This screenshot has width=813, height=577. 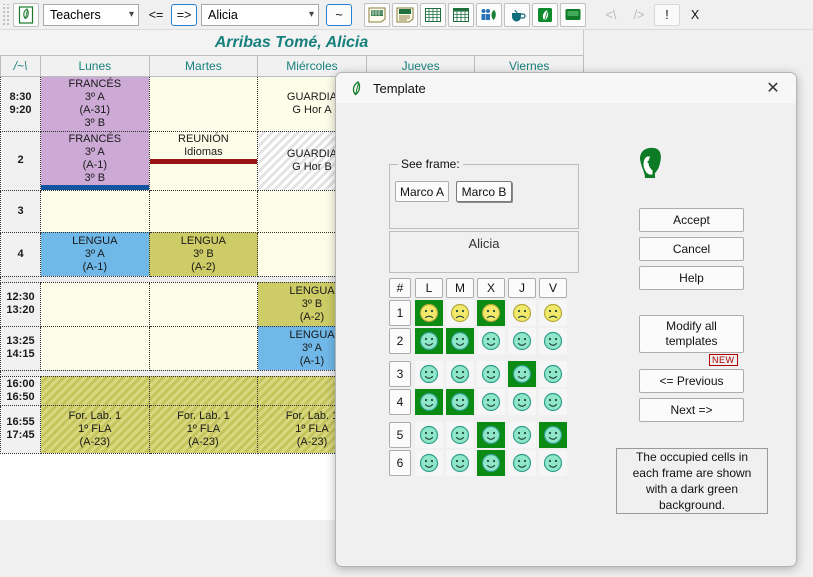 What do you see at coordinates (691, 220) in the screenshot?
I see `accept-button: Accept` at bounding box center [691, 220].